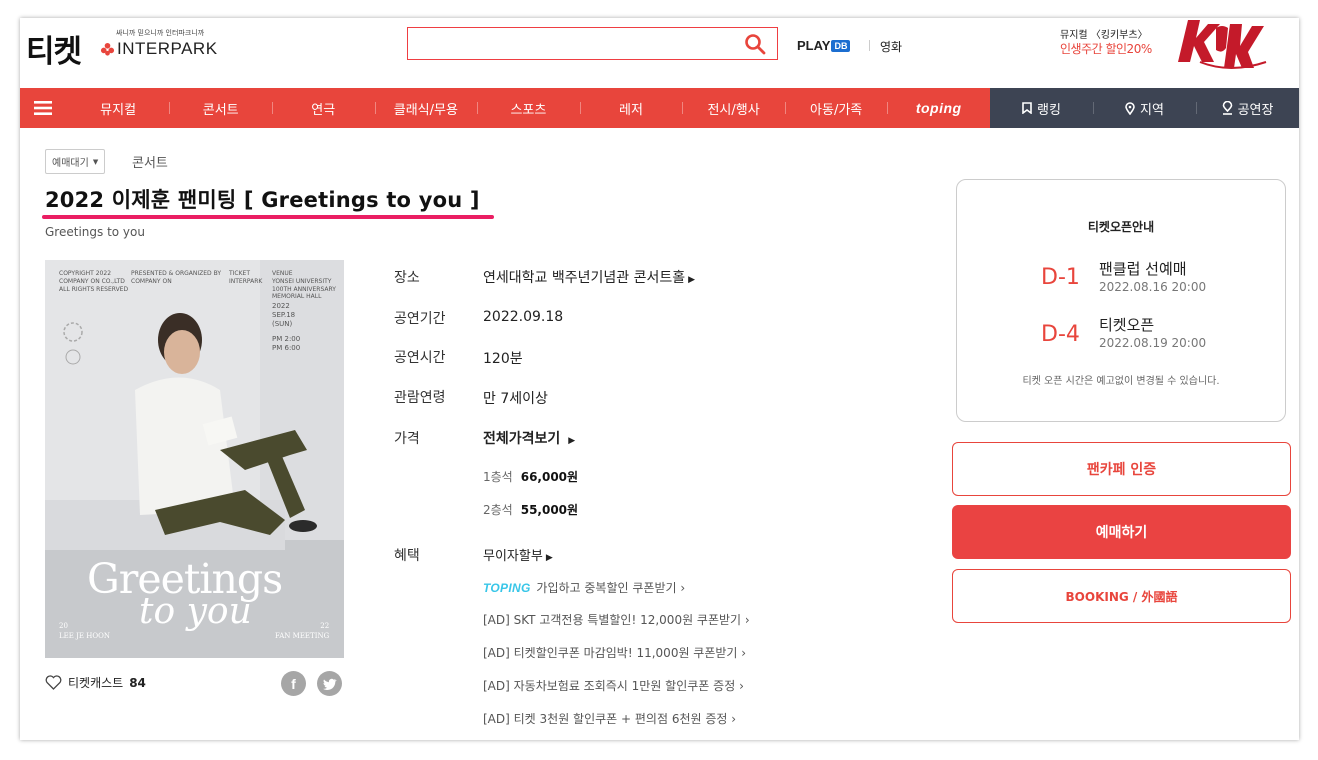  I want to click on status-select-value: 예매대기, so click(70, 163).